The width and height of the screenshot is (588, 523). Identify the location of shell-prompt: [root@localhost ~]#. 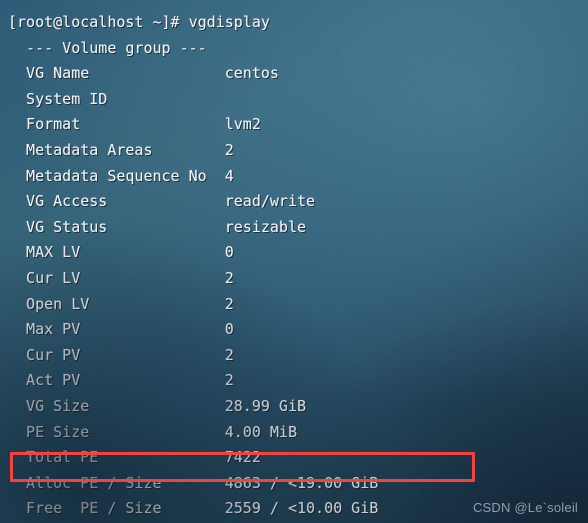
(98, 22).